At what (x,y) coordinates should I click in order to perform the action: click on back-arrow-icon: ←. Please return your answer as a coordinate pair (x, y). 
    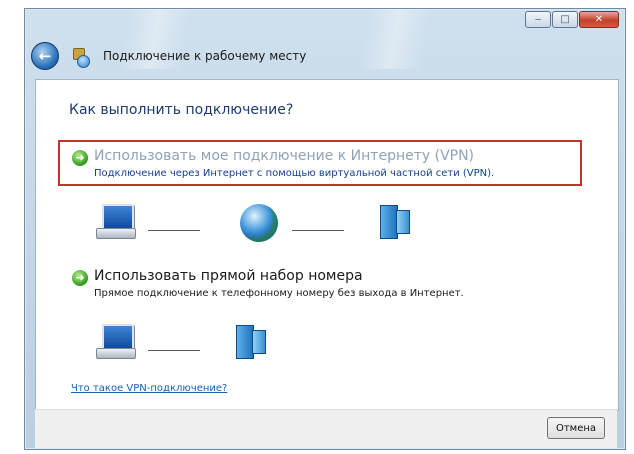
    Looking at the image, I should click on (45, 56).